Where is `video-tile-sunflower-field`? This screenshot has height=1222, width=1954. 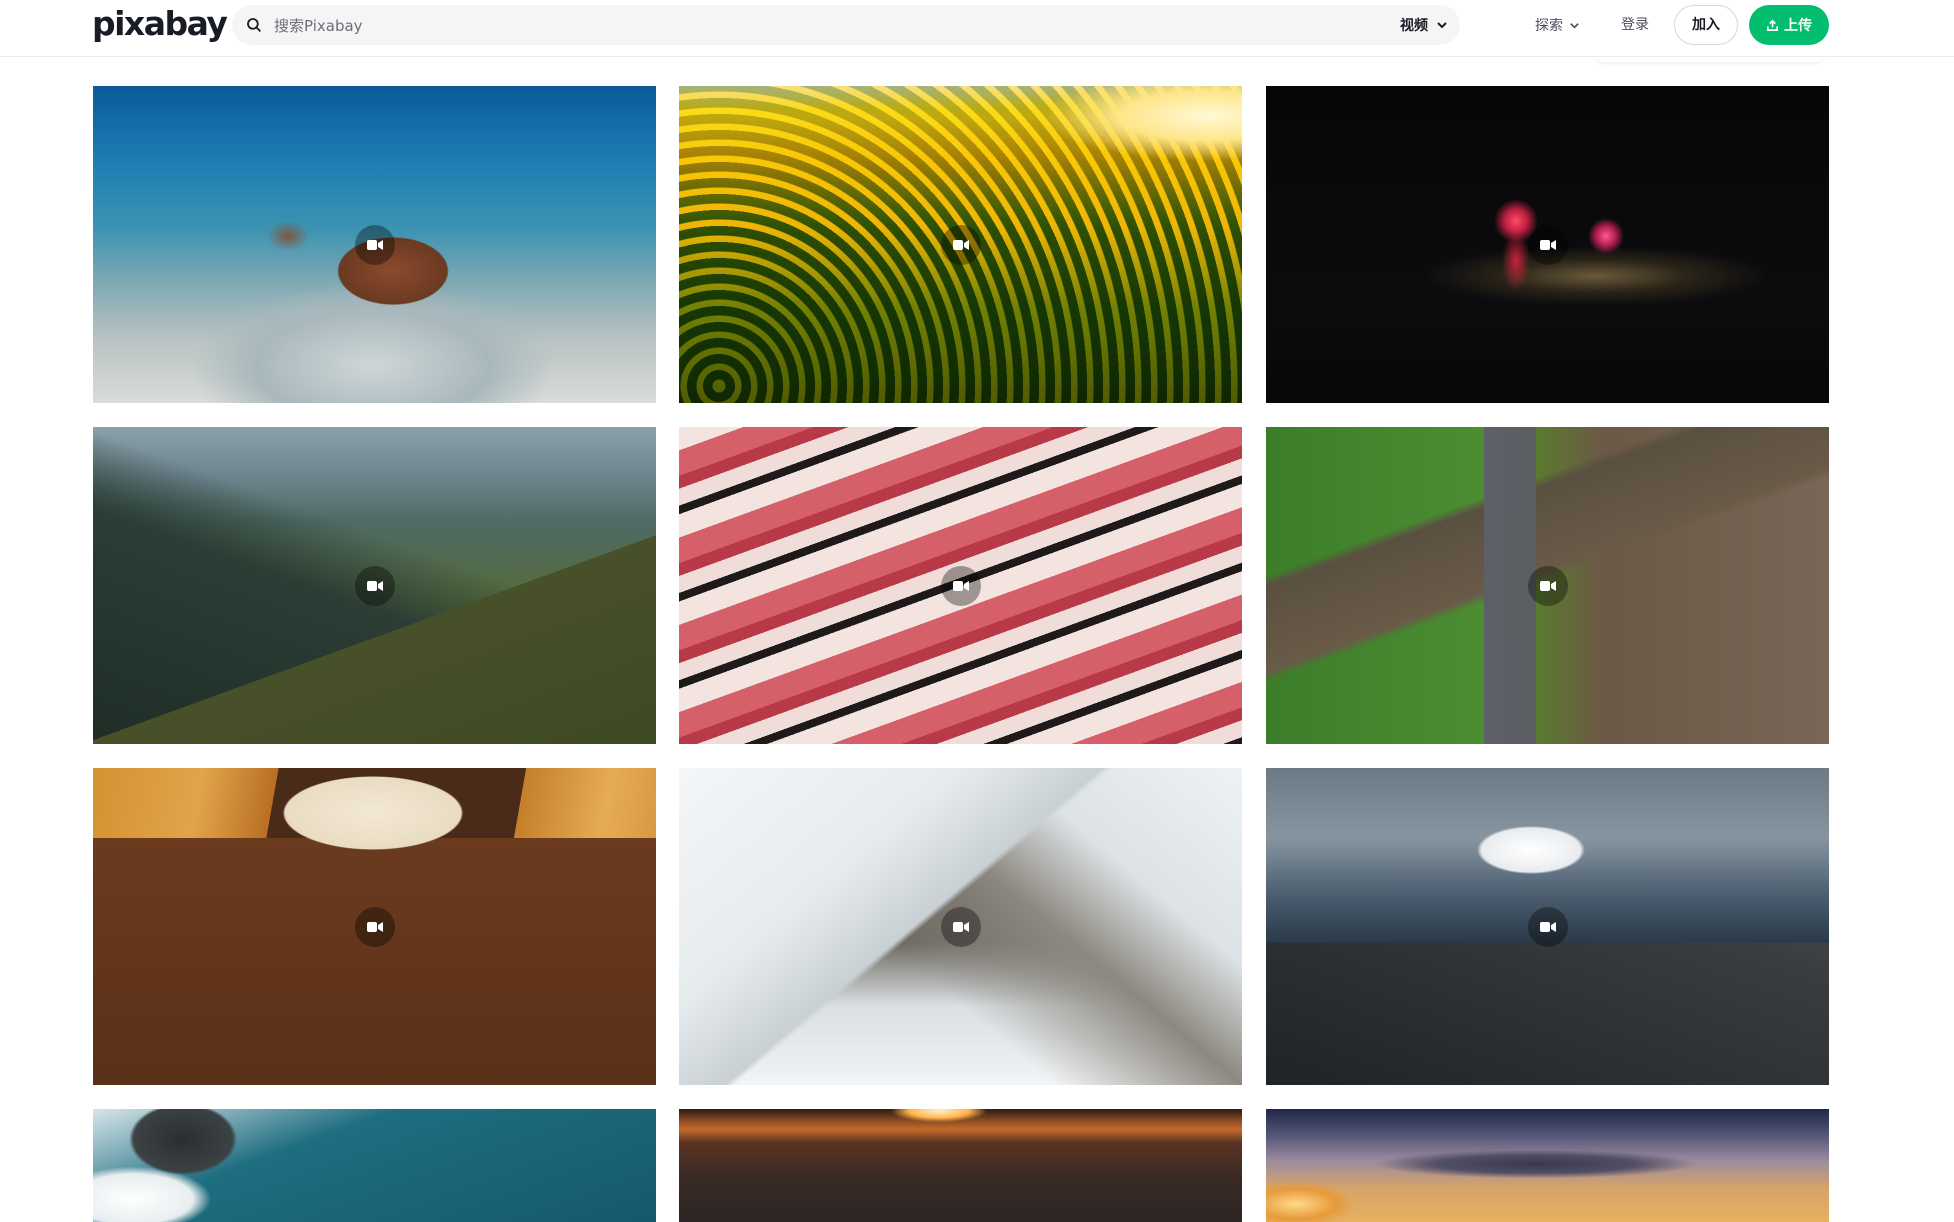
video-tile-sunflower-field is located at coordinates (960, 244).